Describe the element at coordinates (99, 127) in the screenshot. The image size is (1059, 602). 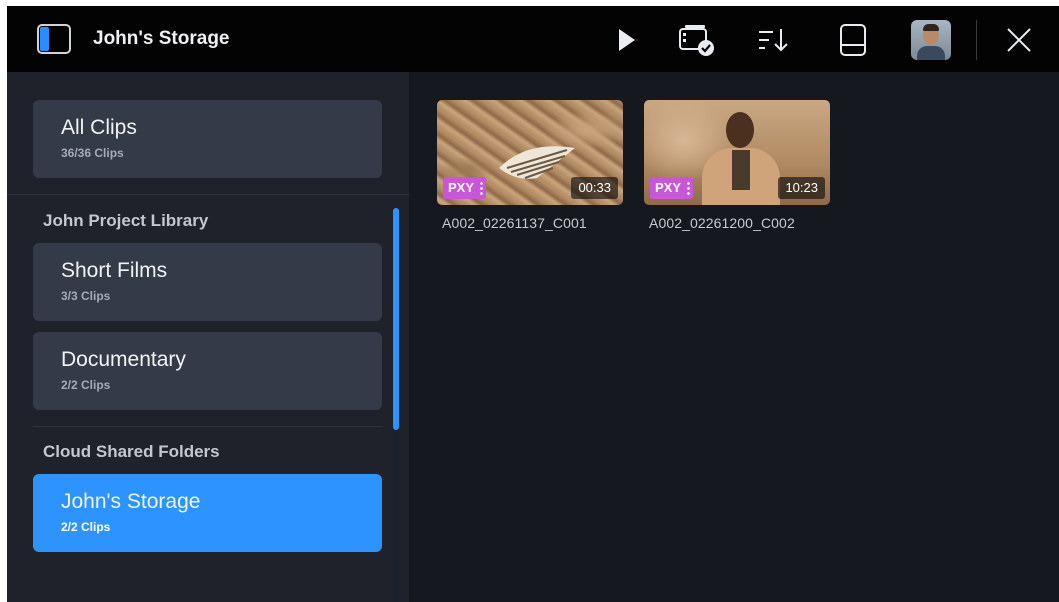
I see `sidebar-item-label: All Clips` at that location.